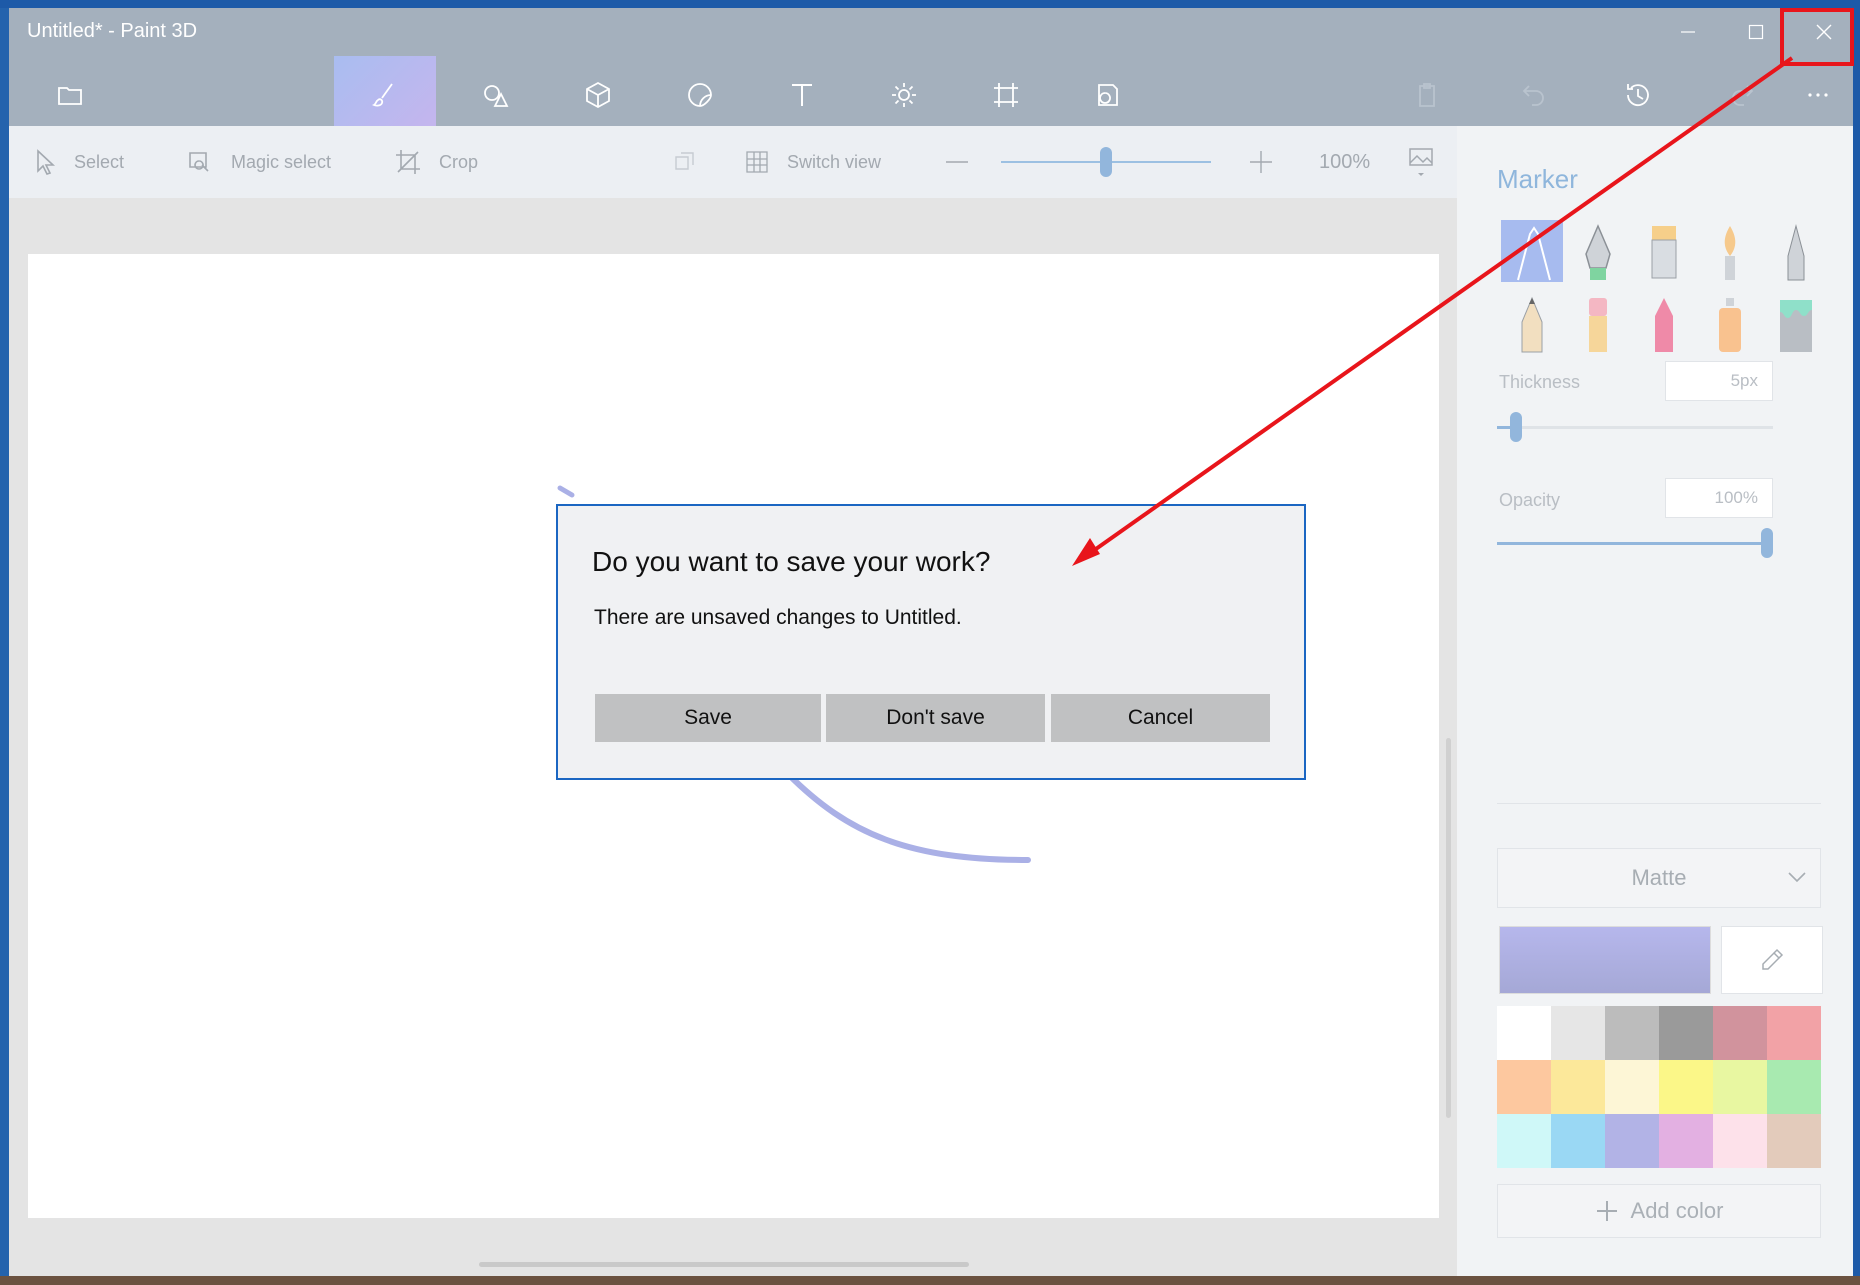  I want to click on paste-icon, so click(1427, 95).